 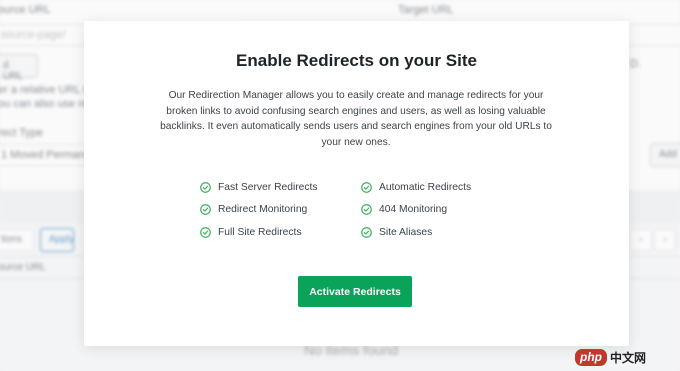 What do you see at coordinates (268, 187) in the screenshot?
I see `feature-label: Fast Server Redirects` at bounding box center [268, 187].